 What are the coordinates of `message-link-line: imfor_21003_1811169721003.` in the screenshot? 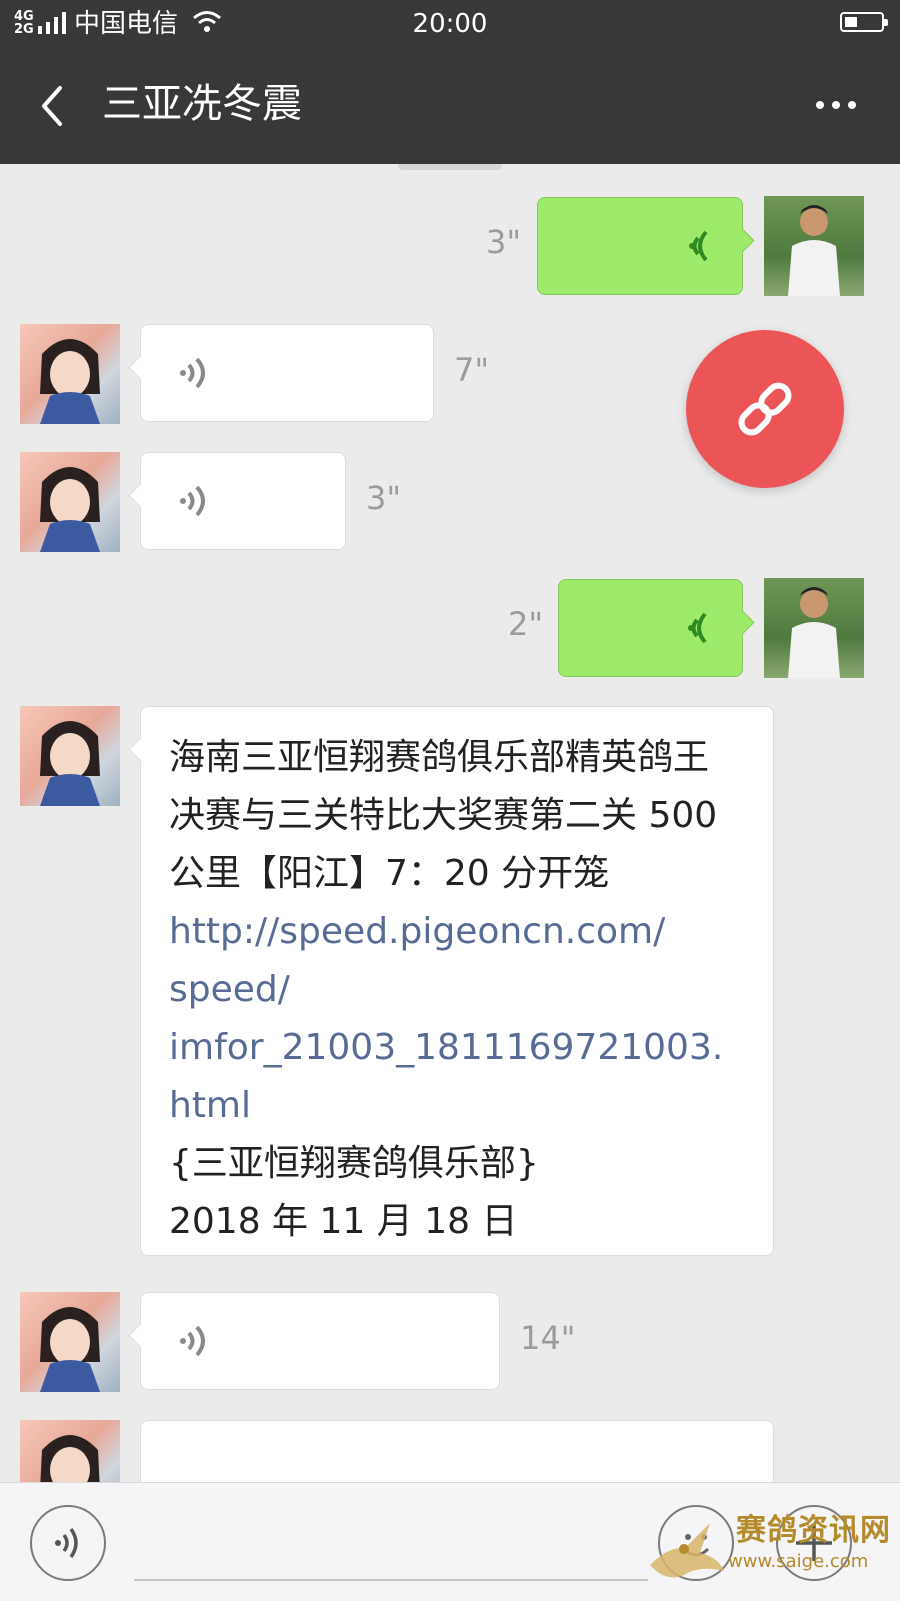 It's located at (457, 1048).